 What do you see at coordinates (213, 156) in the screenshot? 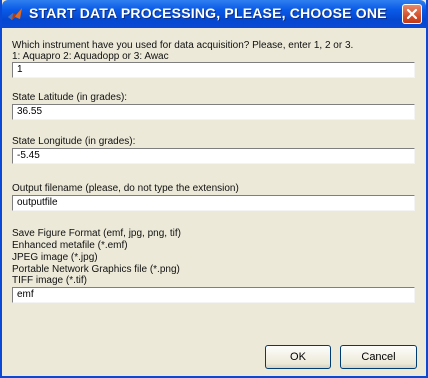
I see `longitude-input: -5.45` at bounding box center [213, 156].